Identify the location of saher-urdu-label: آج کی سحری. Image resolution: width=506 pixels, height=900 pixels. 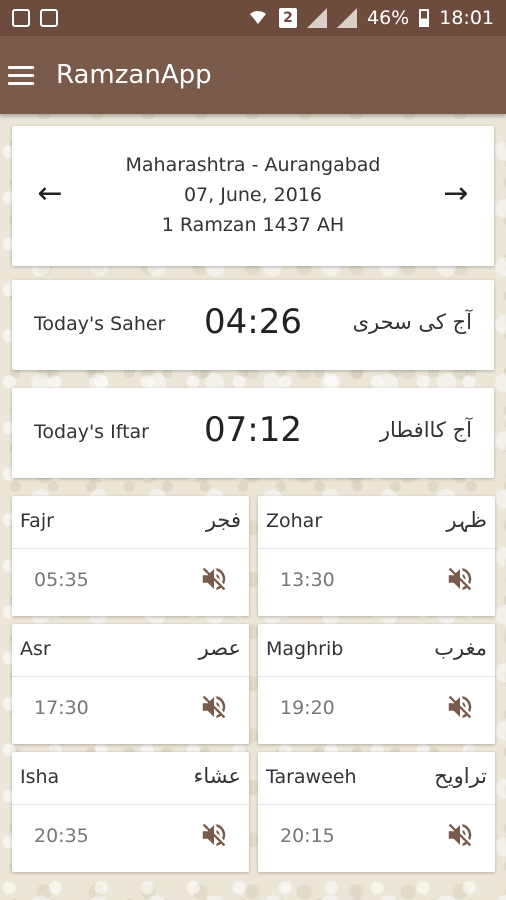
(412, 322).